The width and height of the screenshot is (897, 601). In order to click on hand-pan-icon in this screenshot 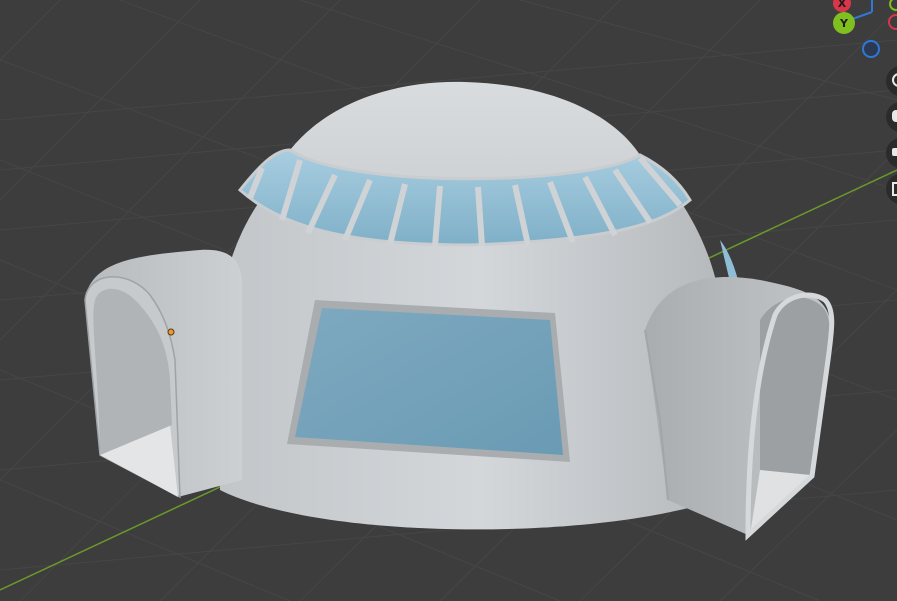, I will do `click(894, 116)`.